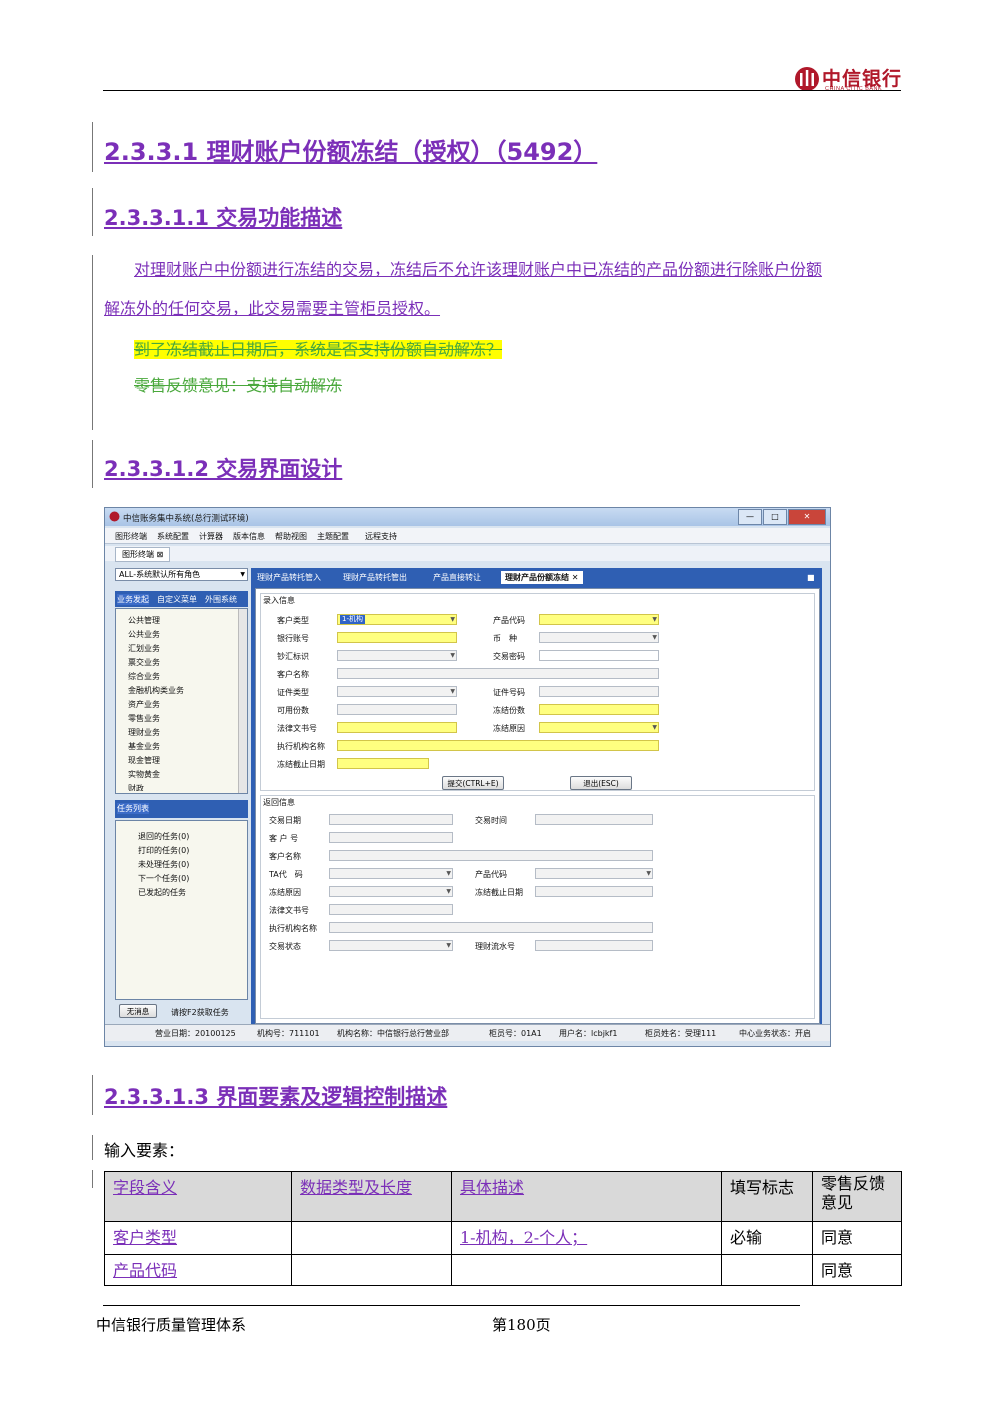 Image resolution: width=1000 pixels, height=1415 pixels. Describe the element at coordinates (177, 599) in the screenshot. I see `tab-custom-menu: 自定义菜单` at that location.